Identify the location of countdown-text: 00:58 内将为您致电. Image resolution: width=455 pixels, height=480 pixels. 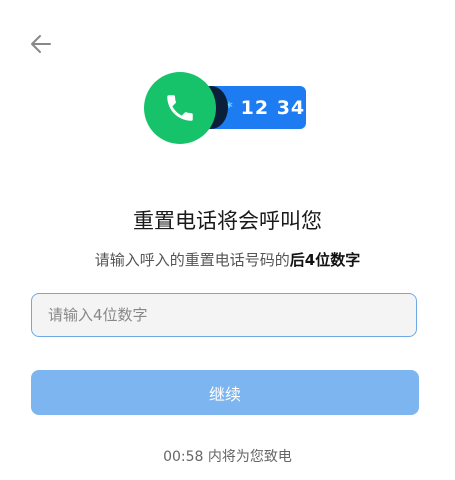
(227, 456).